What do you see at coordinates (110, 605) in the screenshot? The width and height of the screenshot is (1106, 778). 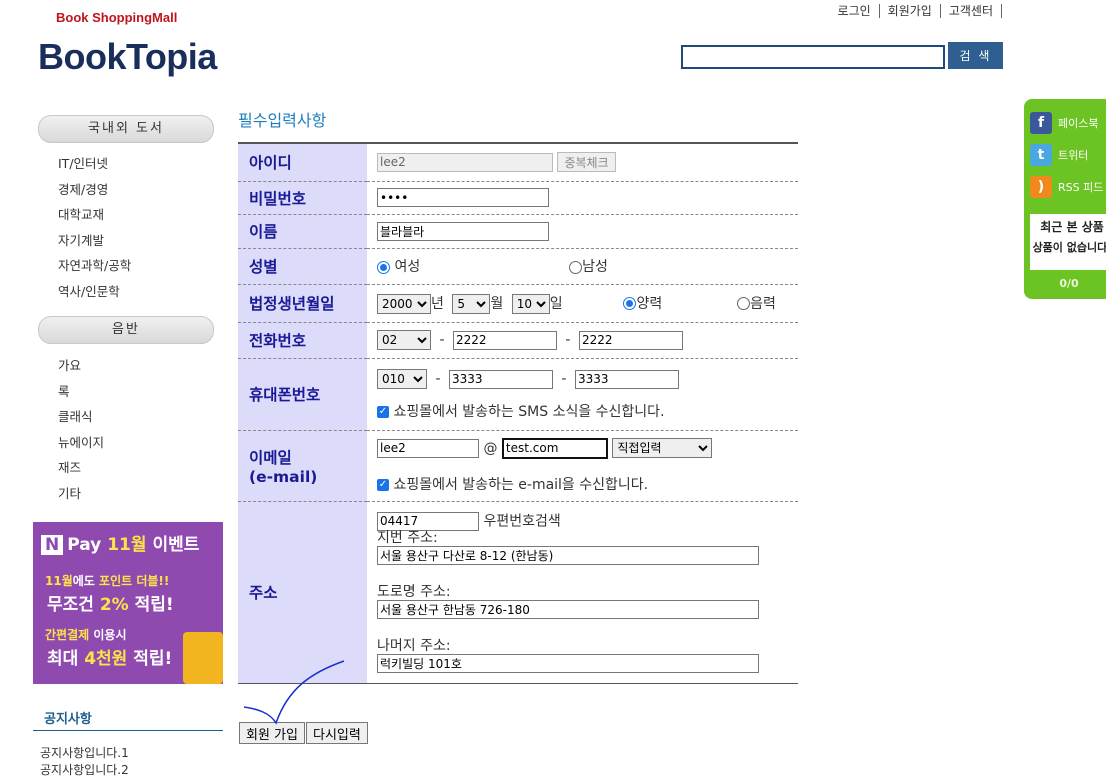 I see `banner-line3: 무조건 2% 적립!` at bounding box center [110, 605].